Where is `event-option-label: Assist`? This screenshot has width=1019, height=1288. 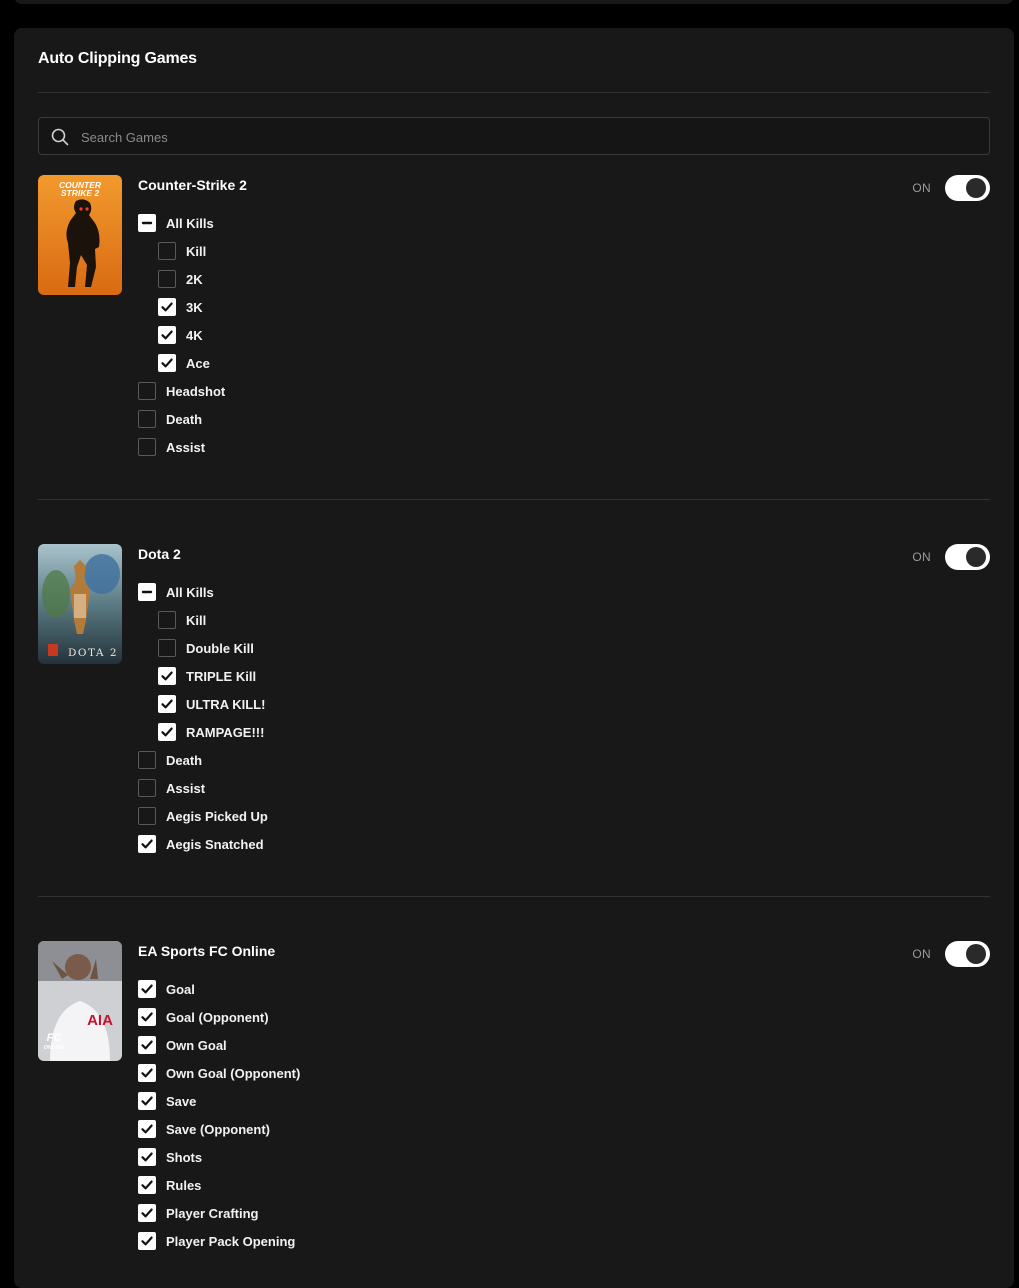 event-option-label: Assist is located at coordinates (186, 447).